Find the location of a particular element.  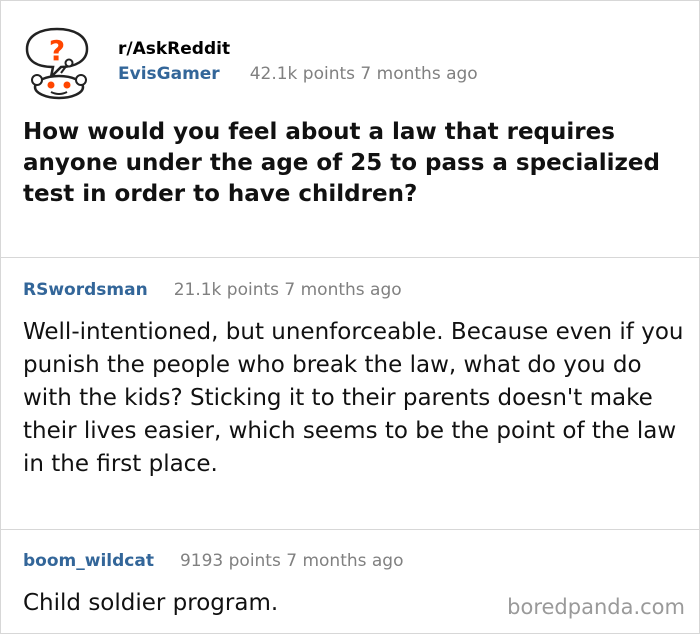

comment-points-time: 9193 points 7 months ago is located at coordinates (291, 561).